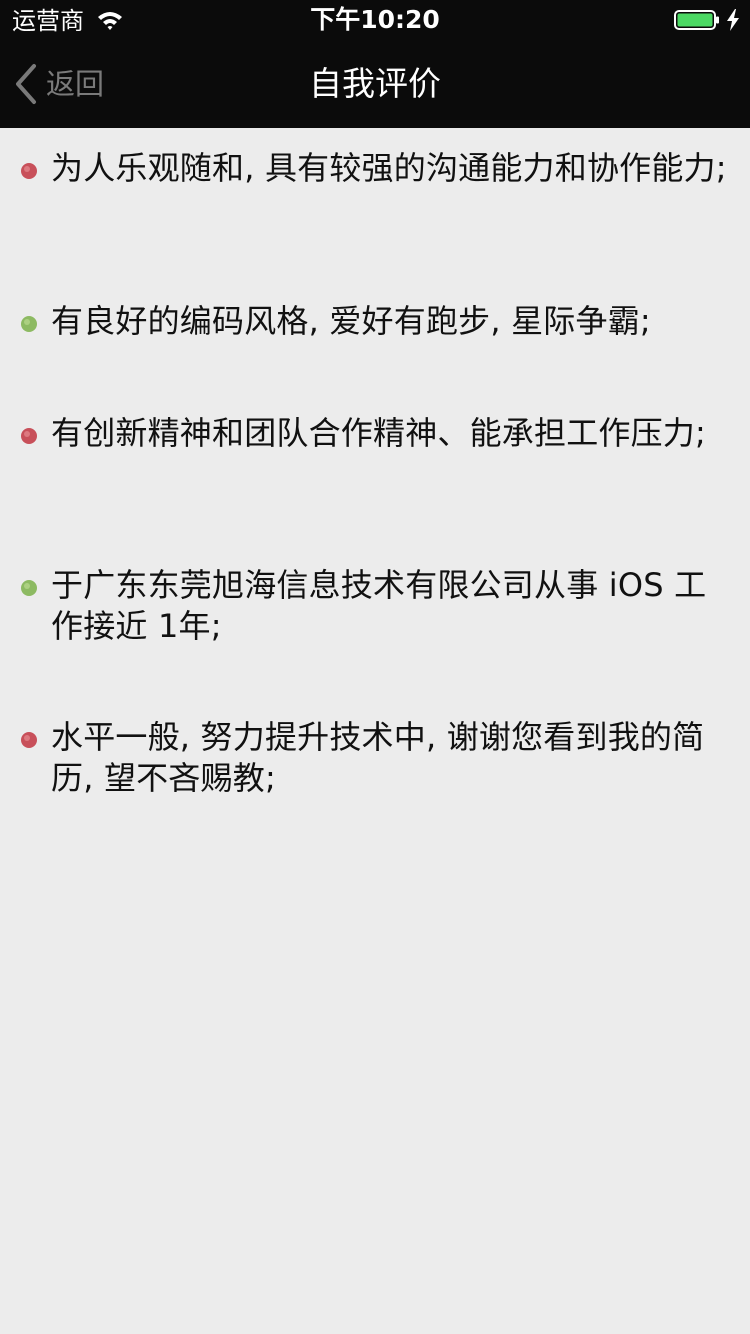  I want to click on evaluation-text: 于广东东莞旭海信息技术有限公司从事 iOS 工作接近 1年;, so click(379, 605).